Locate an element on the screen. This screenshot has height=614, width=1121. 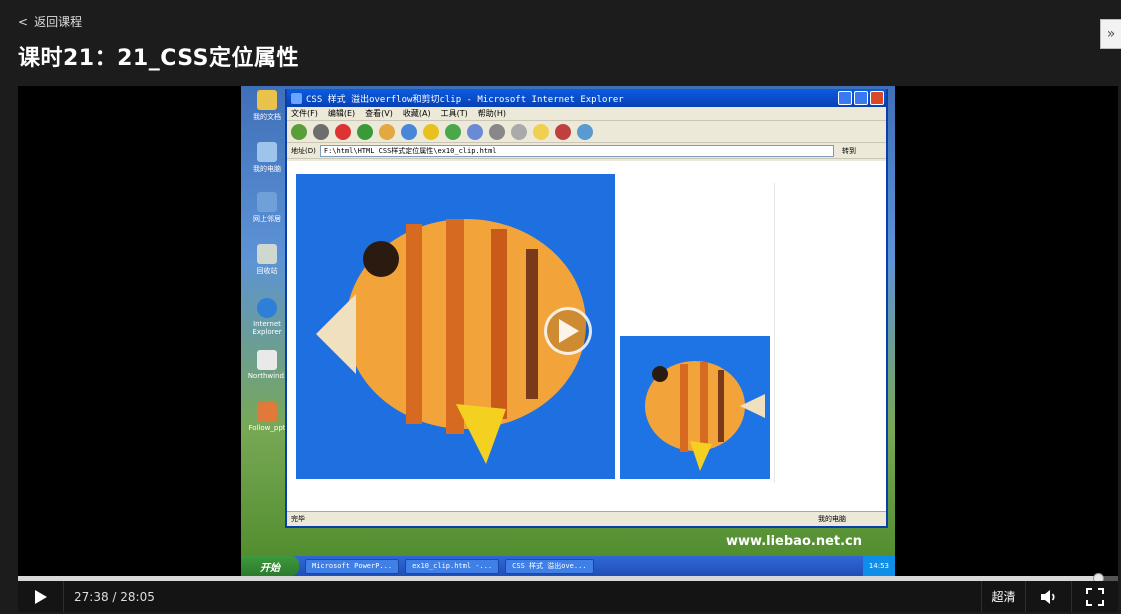
desktop-icon: 回收站 is located at coordinates (267, 260).